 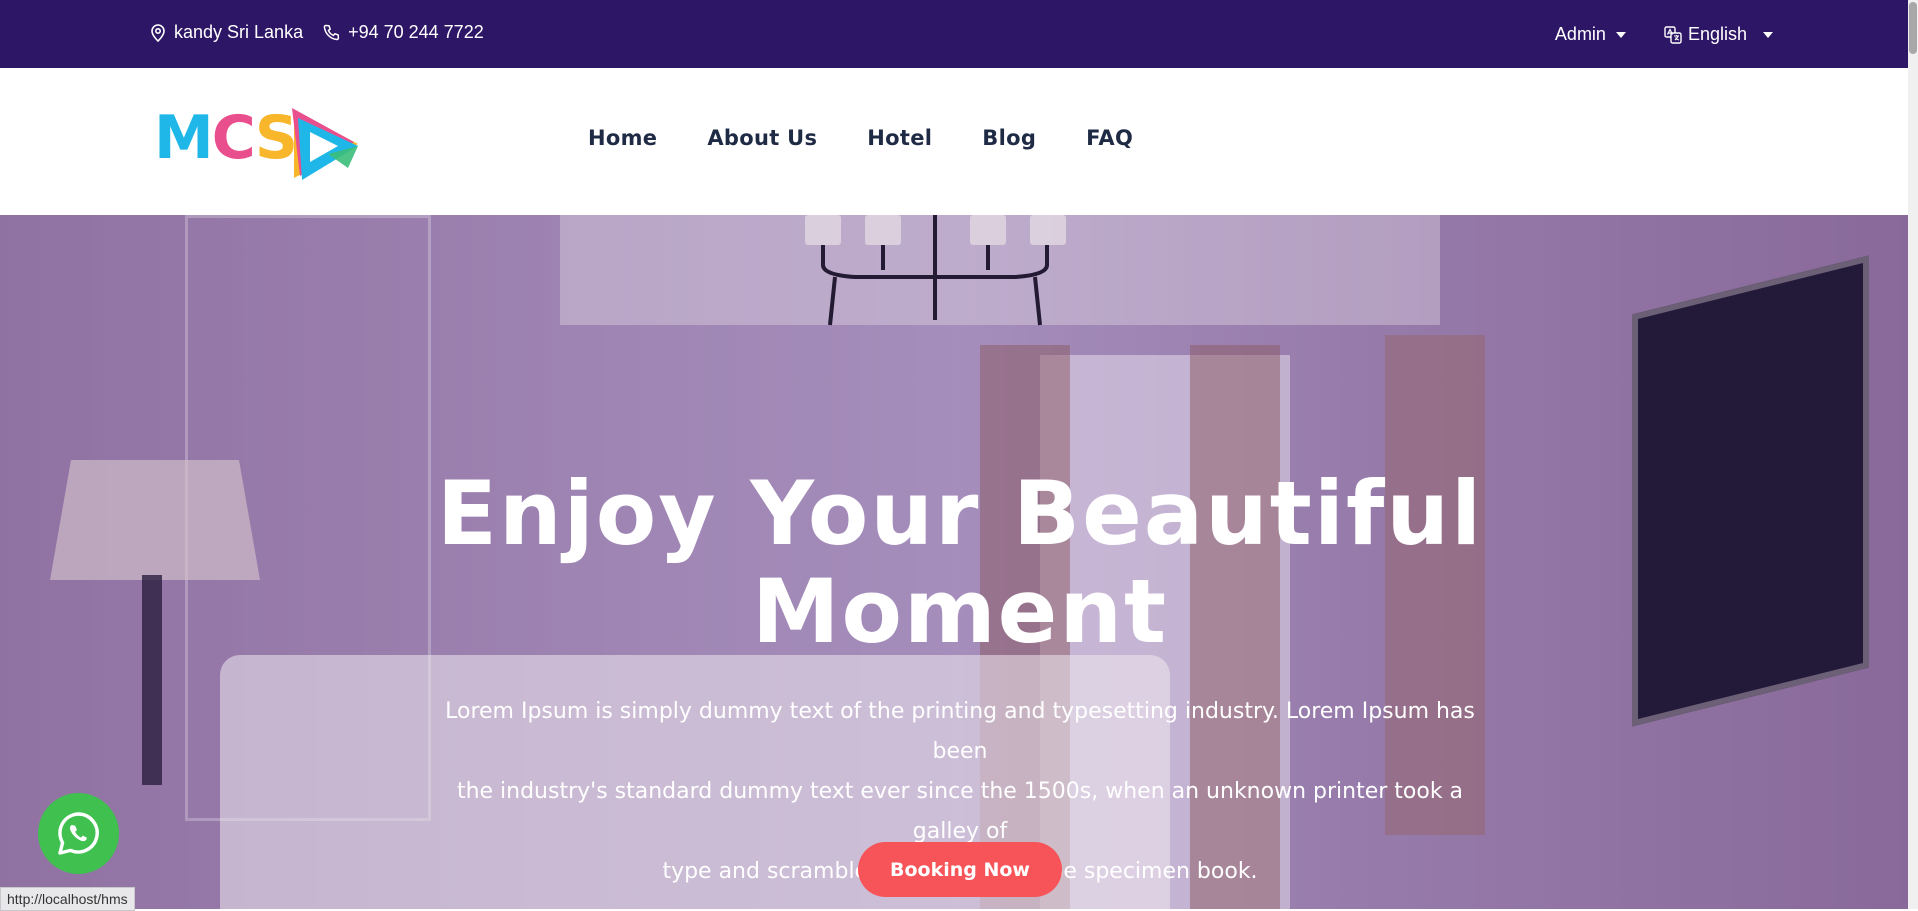 What do you see at coordinates (325, 144) in the screenshot?
I see `play-logo-icon` at bounding box center [325, 144].